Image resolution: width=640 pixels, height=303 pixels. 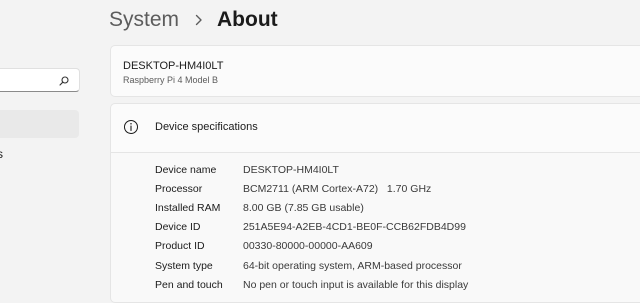 I want to click on chevron-right-icon, so click(x=199, y=20).